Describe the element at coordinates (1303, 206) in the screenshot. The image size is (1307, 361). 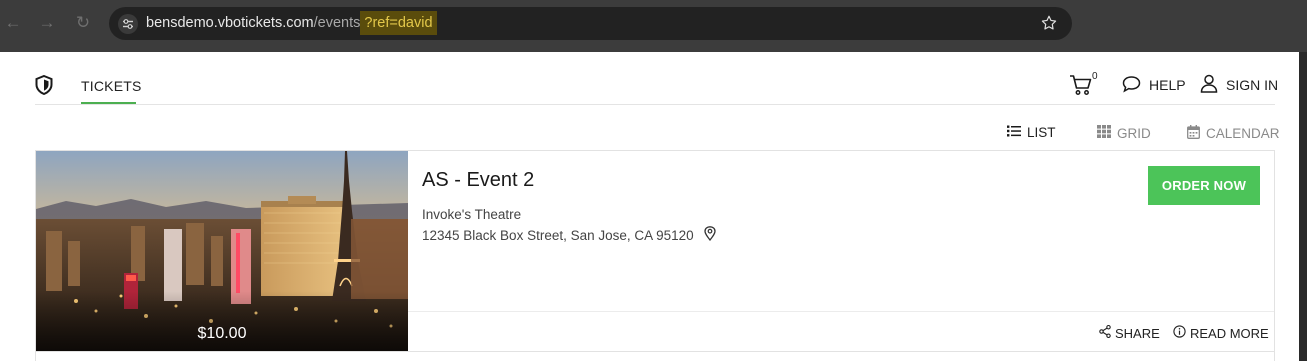
I see `page-scrollbar` at that location.